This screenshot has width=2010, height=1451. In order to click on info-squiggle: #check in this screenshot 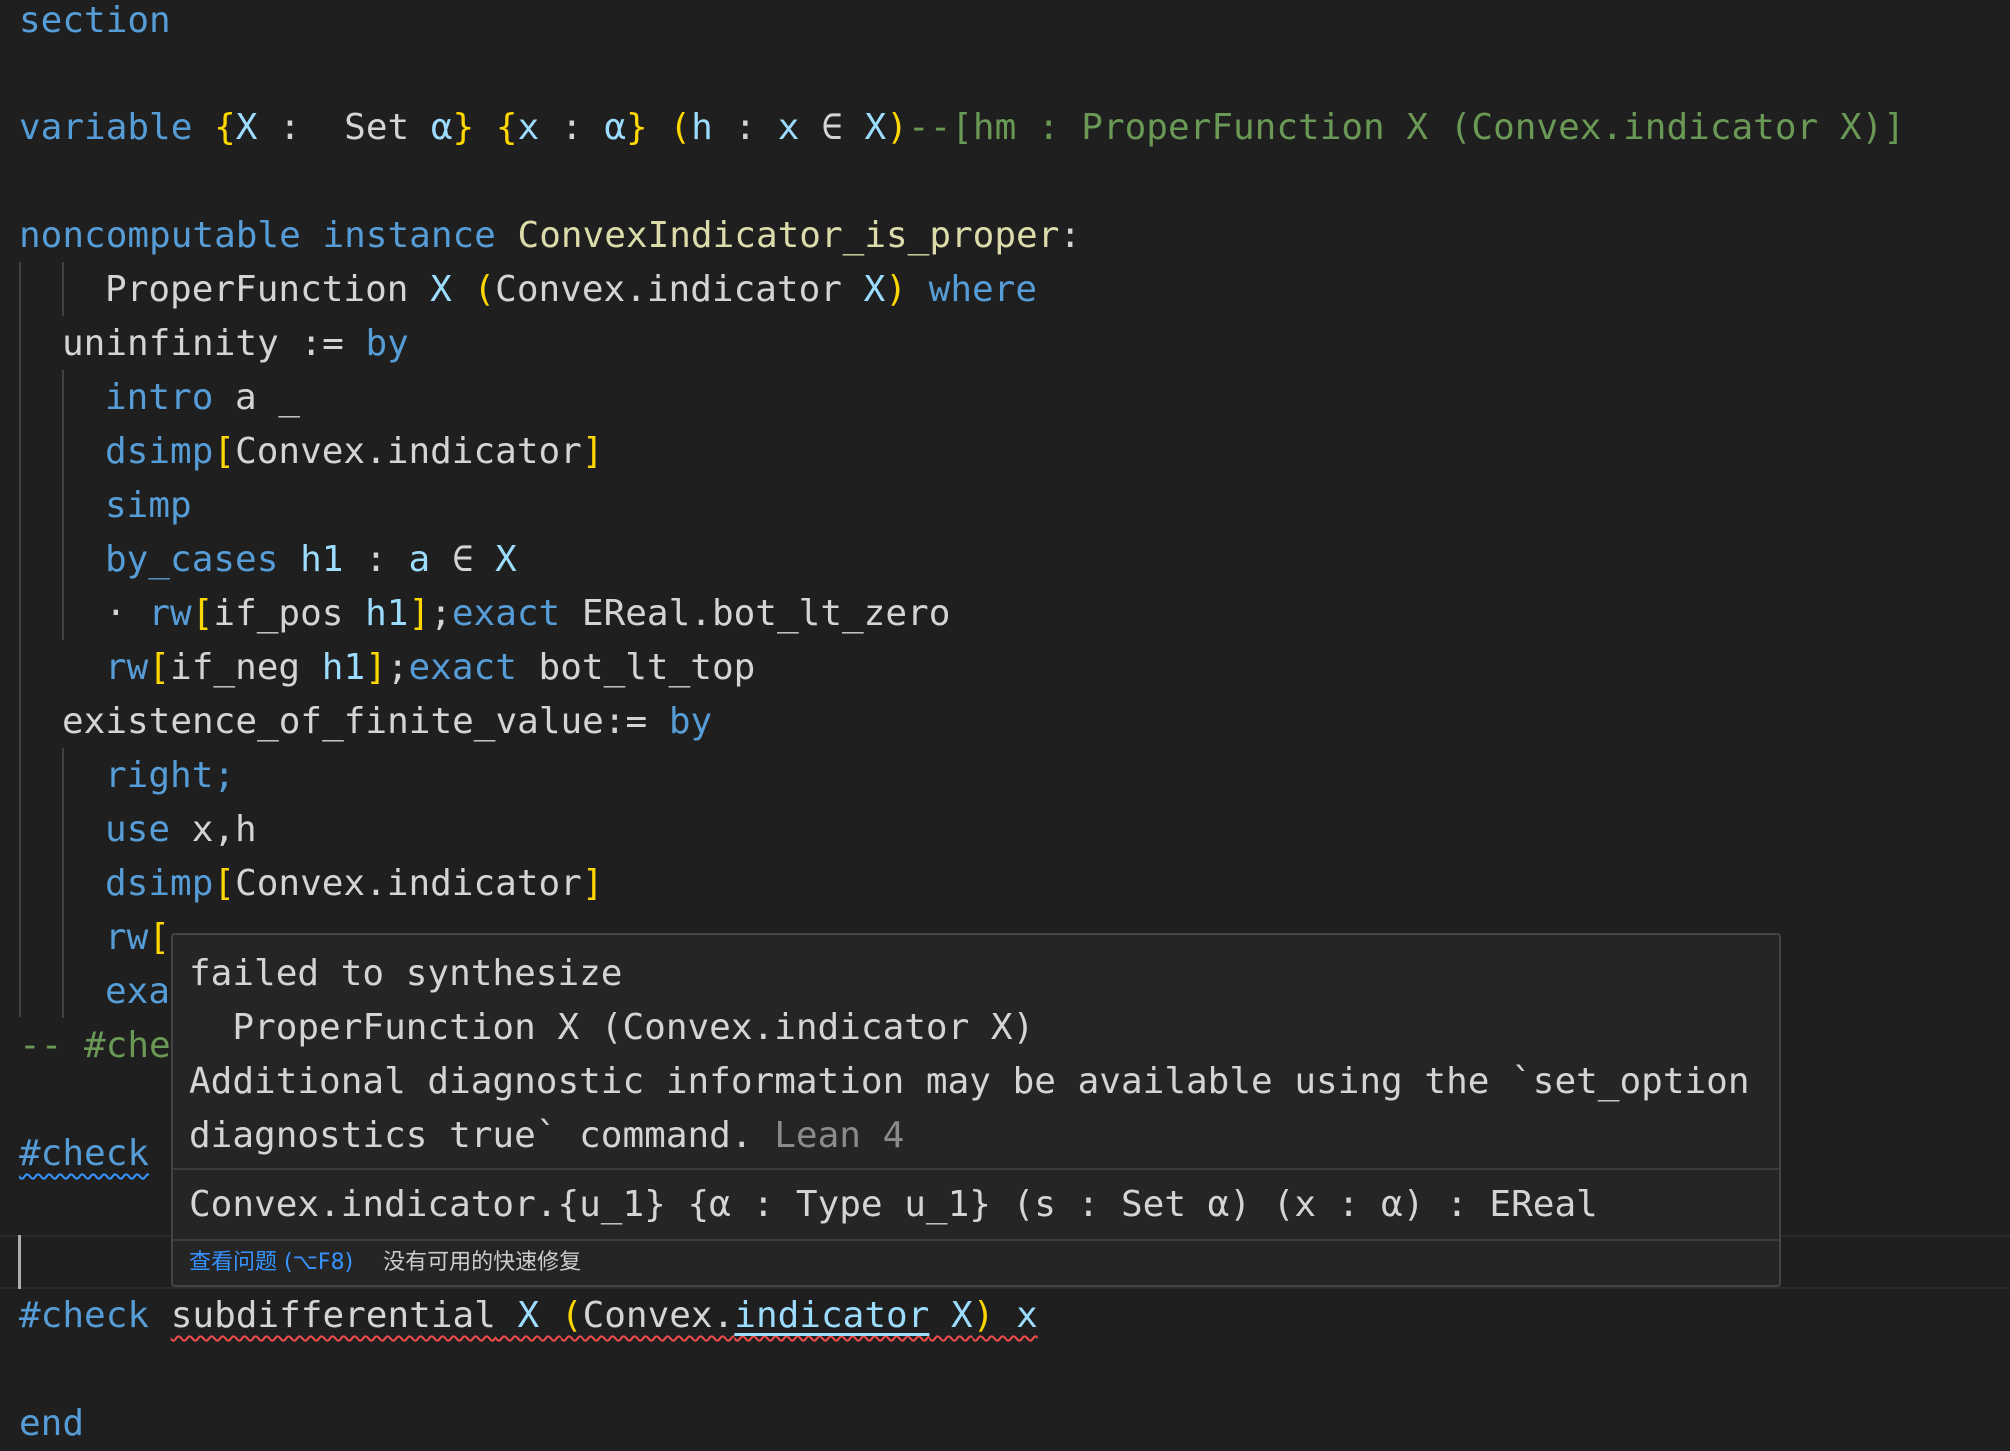, I will do `click(84, 1153)`.